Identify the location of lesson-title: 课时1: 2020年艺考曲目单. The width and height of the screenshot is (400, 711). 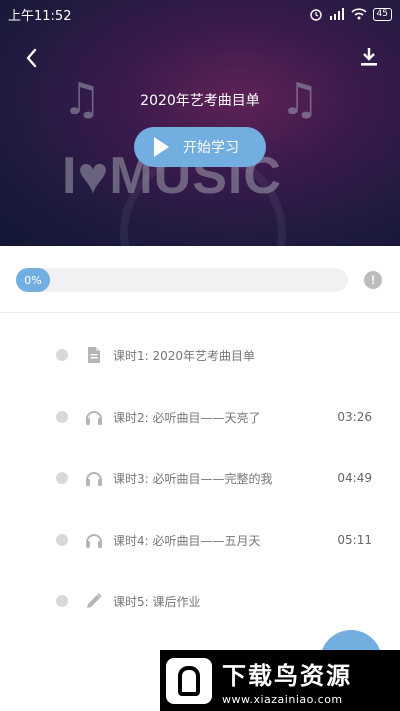
(184, 355).